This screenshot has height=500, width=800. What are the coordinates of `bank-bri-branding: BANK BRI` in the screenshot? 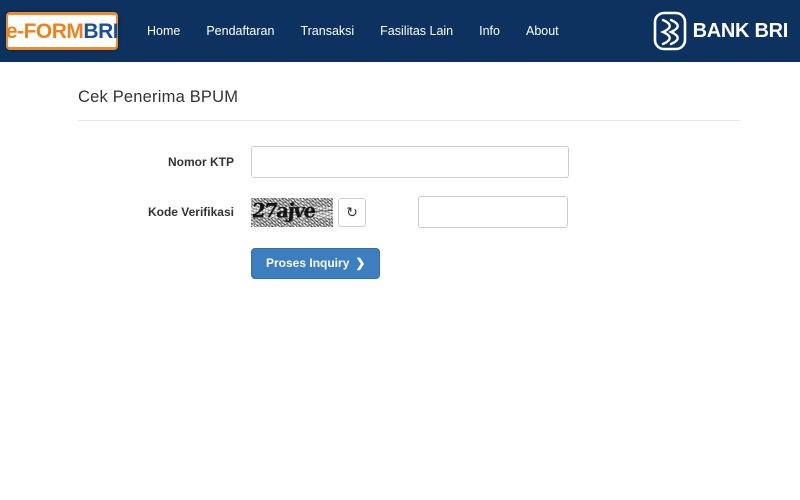 It's located at (720, 31).